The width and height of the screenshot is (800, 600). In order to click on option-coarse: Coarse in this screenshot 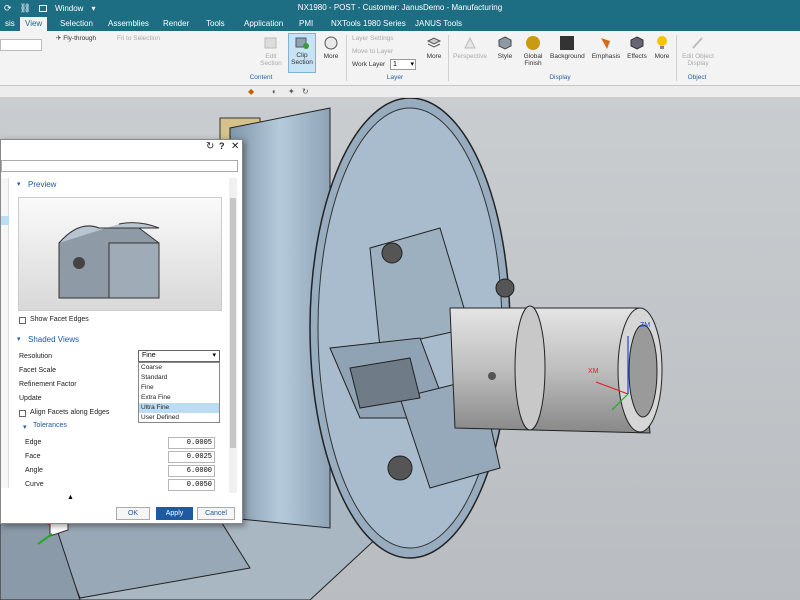, I will do `click(179, 368)`.